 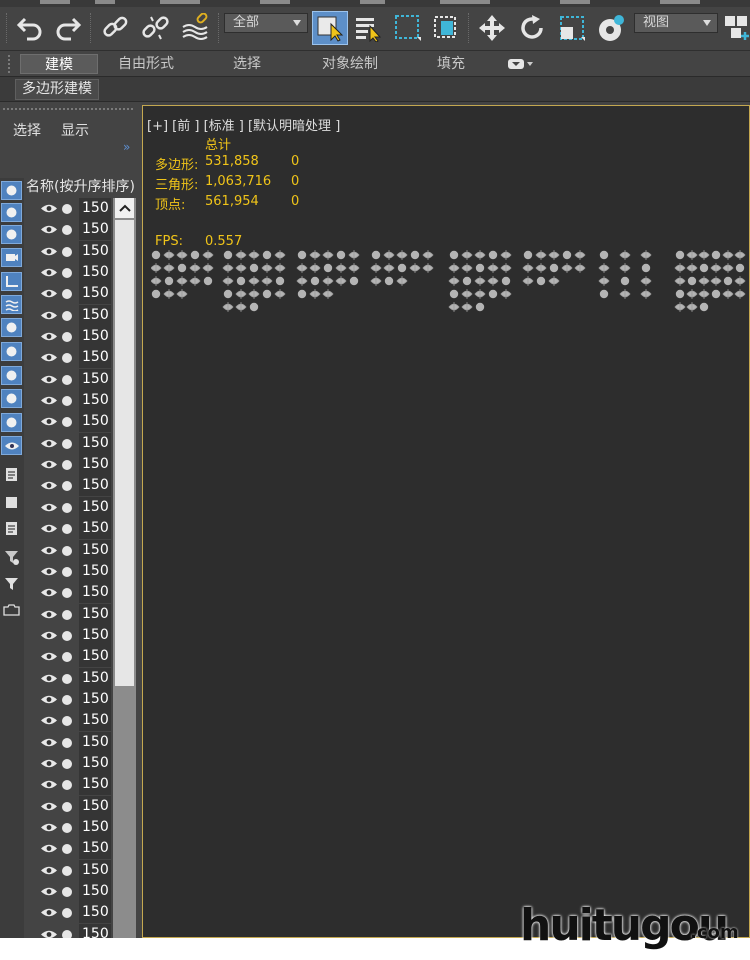 What do you see at coordinates (68, 28) in the screenshot?
I see `redo-button` at bounding box center [68, 28].